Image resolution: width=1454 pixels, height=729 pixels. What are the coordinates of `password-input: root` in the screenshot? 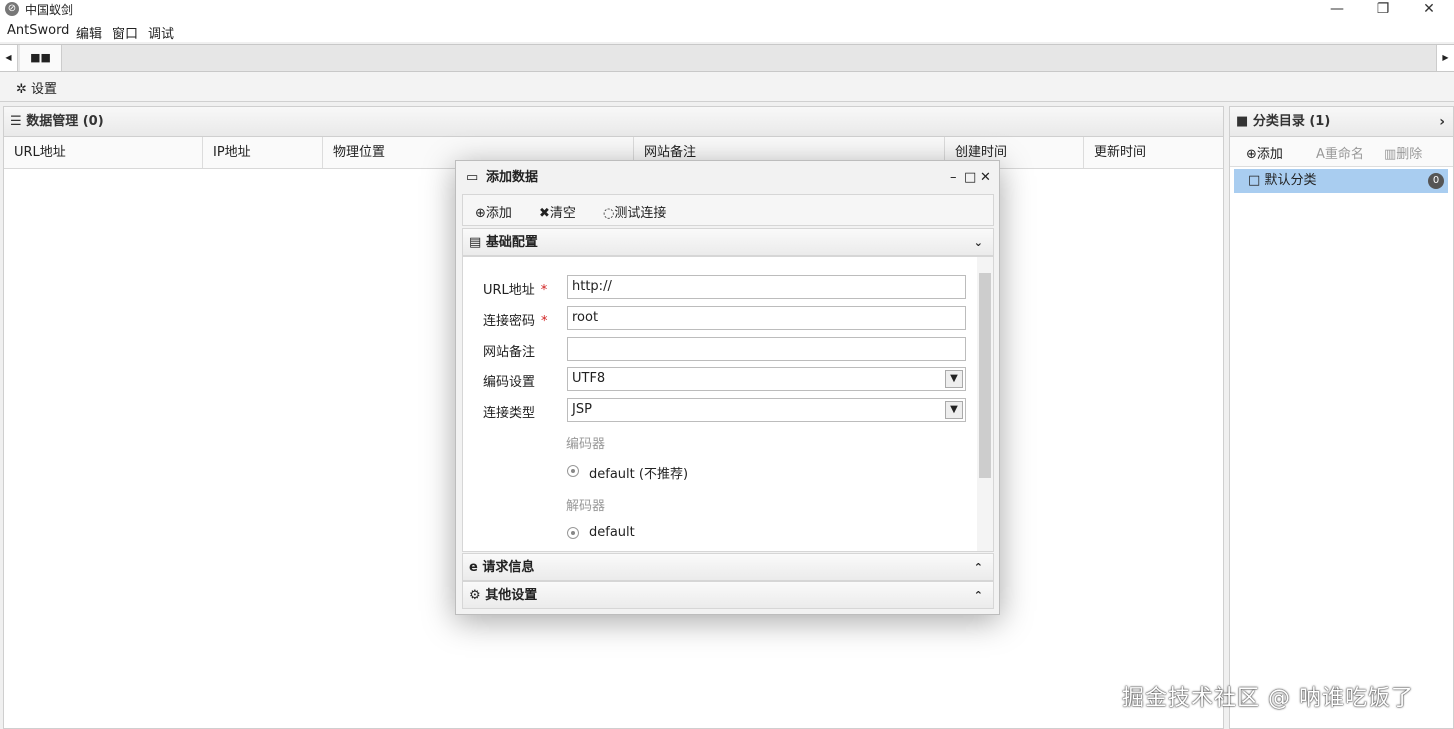 It's located at (766, 318).